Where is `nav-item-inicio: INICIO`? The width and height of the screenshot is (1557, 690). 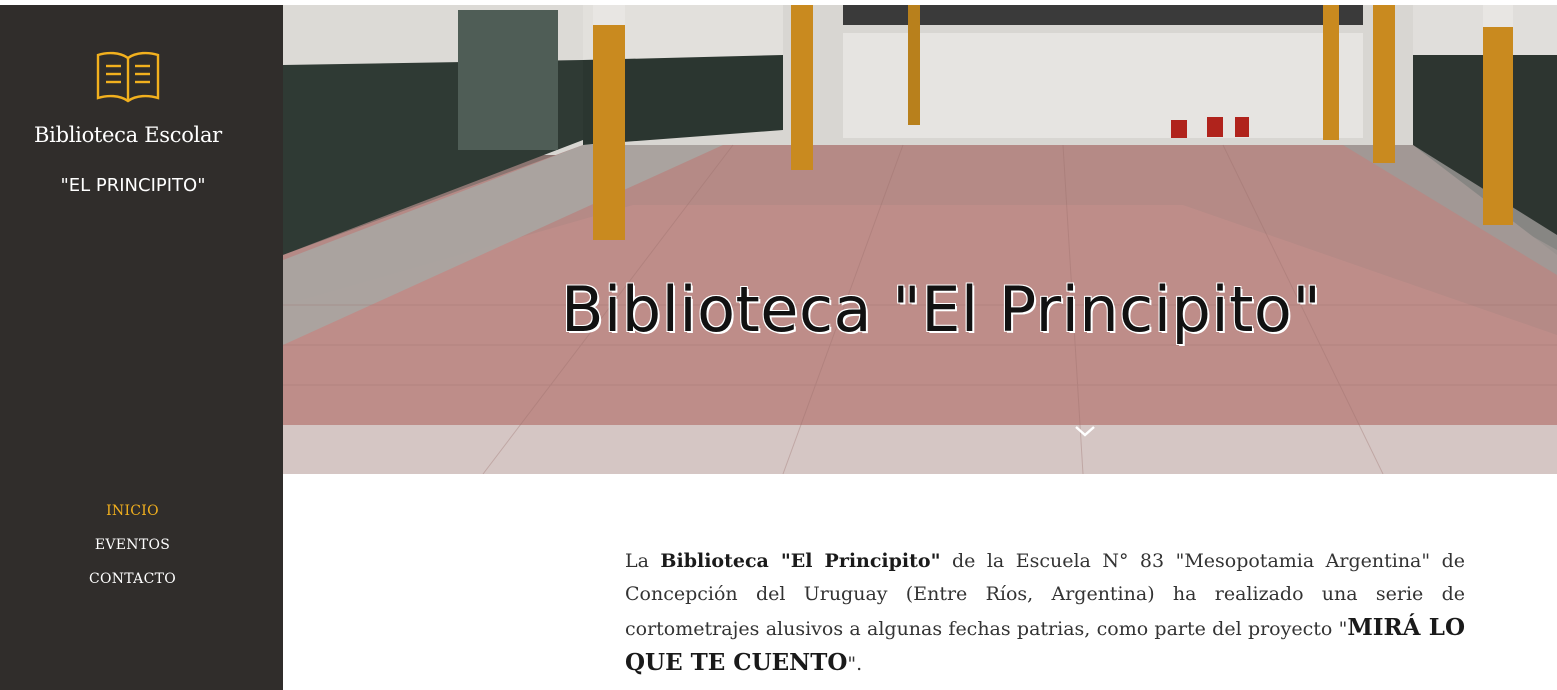 nav-item-inicio: INICIO is located at coordinates (132, 518).